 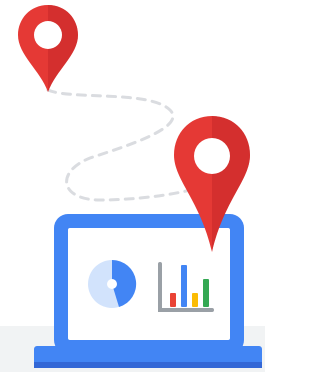 What do you see at coordinates (112, 283) in the screenshot?
I see `pie-chart-icon` at bounding box center [112, 283].